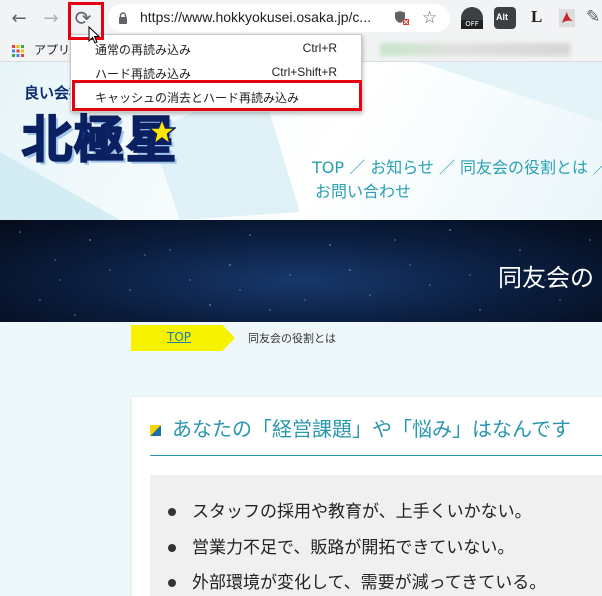 This screenshot has width=602, height=596. Describe the element at coordinates (123, 18) in the screenshot. I see `lock-icon` at that location.